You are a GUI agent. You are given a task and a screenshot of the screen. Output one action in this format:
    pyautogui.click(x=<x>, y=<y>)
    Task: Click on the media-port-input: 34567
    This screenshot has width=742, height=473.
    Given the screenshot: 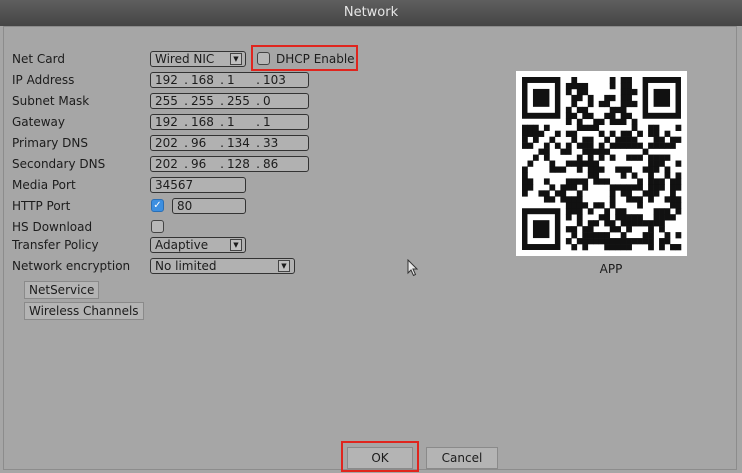 What is the action you would take?
    pyautogui.click(x=198, y=185)
    